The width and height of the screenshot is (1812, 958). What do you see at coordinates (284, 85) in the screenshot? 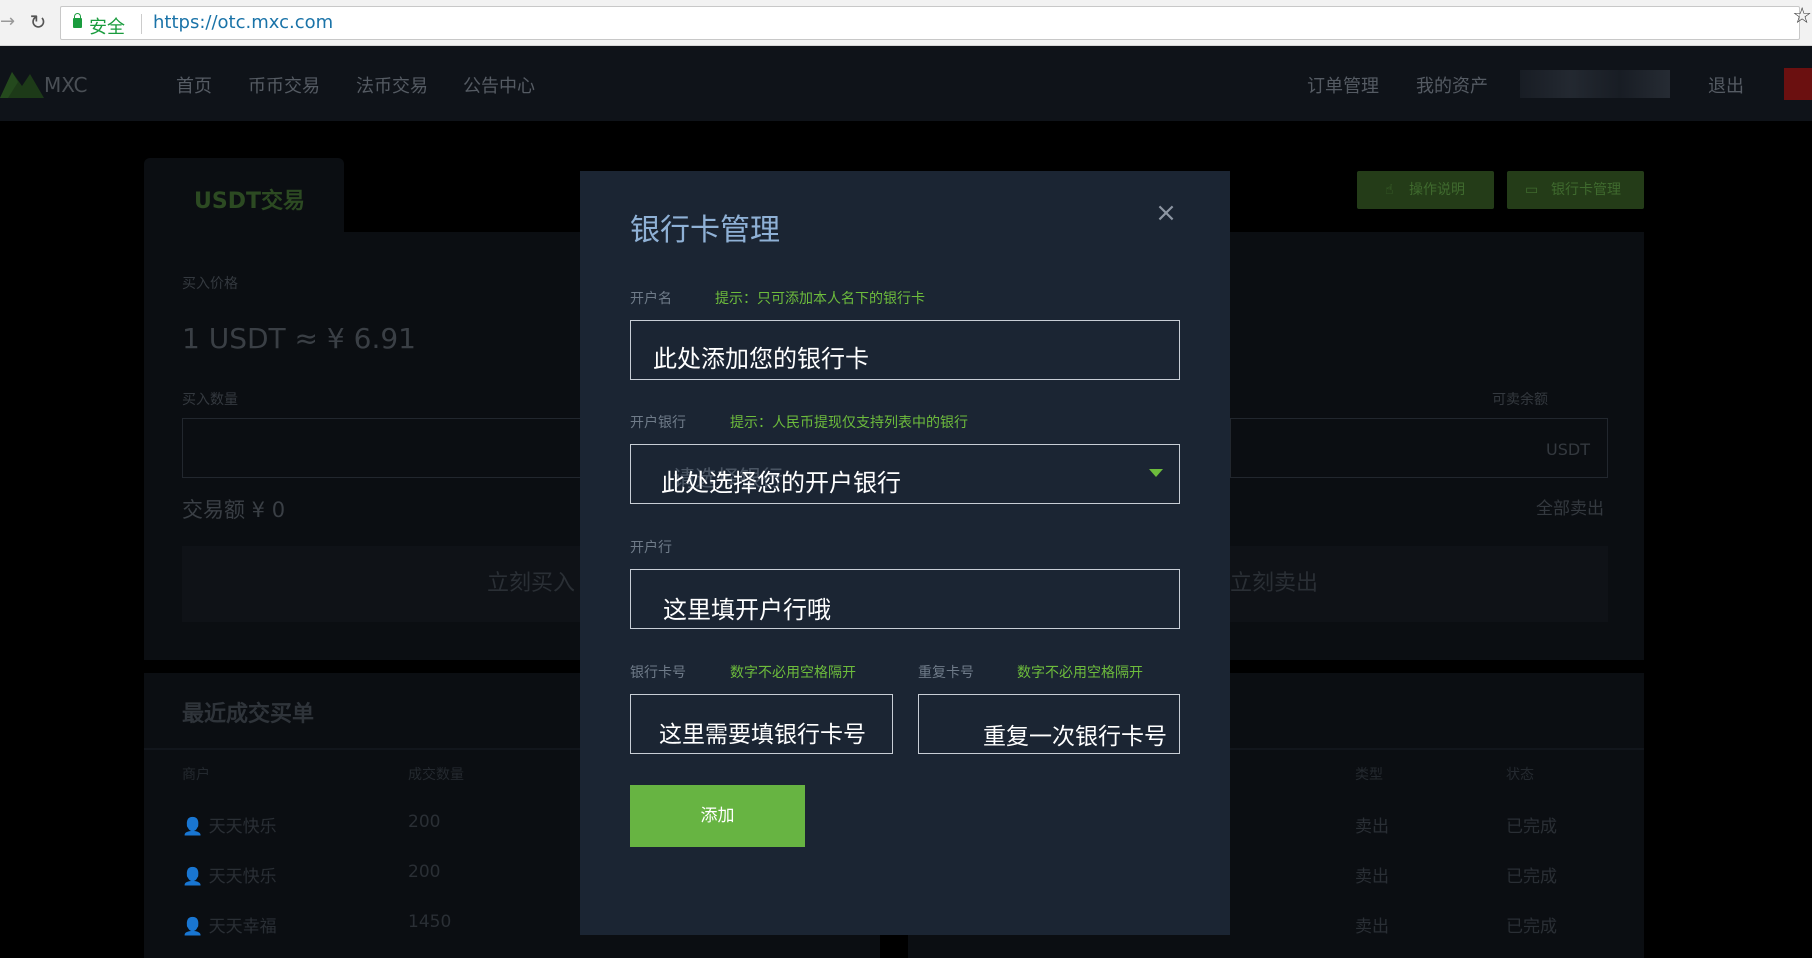
I see `nav-coin-trade: 币币交易` at bounding box center [284, 85].